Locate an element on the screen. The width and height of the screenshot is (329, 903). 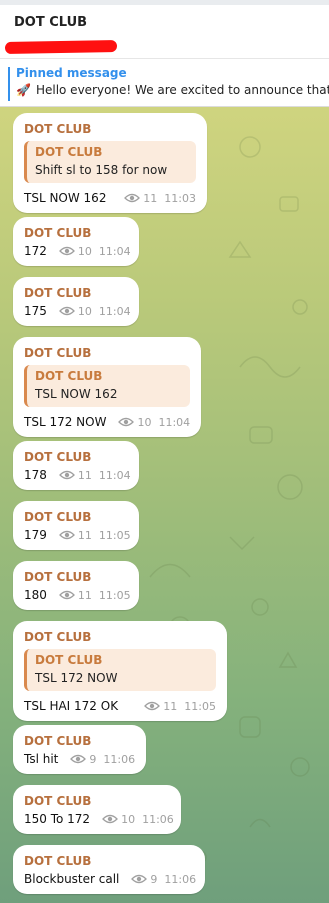
message-text: Blockbuster call is located at coordinates (72, 879).